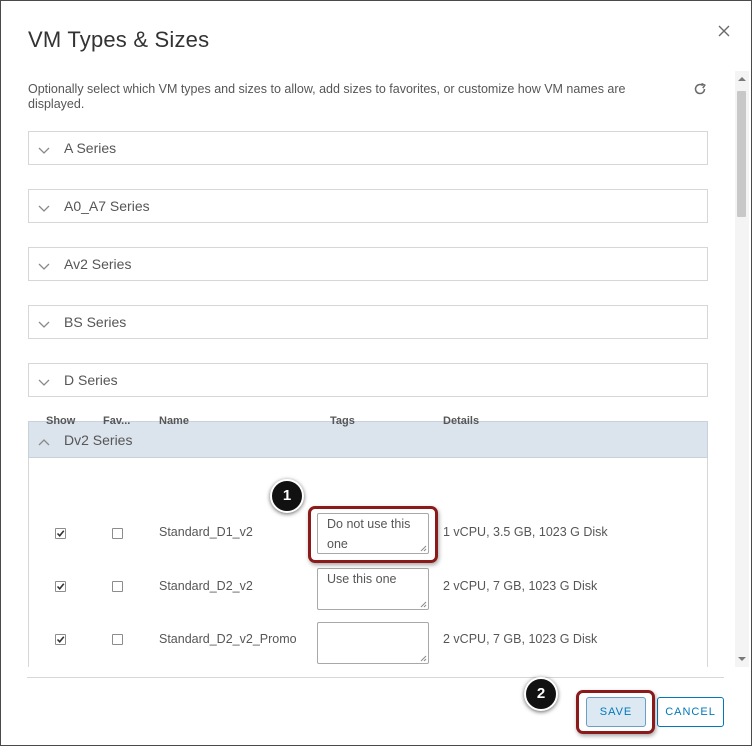 Image resolution: width=752 pixels, height=746 pixels. What do you see at coordinates (690, 712) in the screenshot?
I see `cancel-button: CANCEL` at bounding box center [690, 712].